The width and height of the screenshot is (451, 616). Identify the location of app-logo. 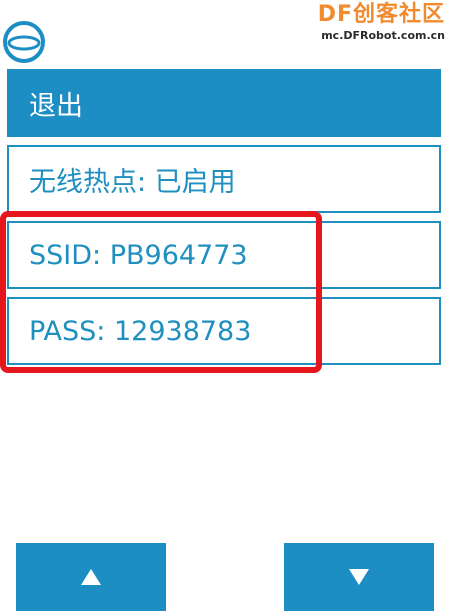
(24, 42).